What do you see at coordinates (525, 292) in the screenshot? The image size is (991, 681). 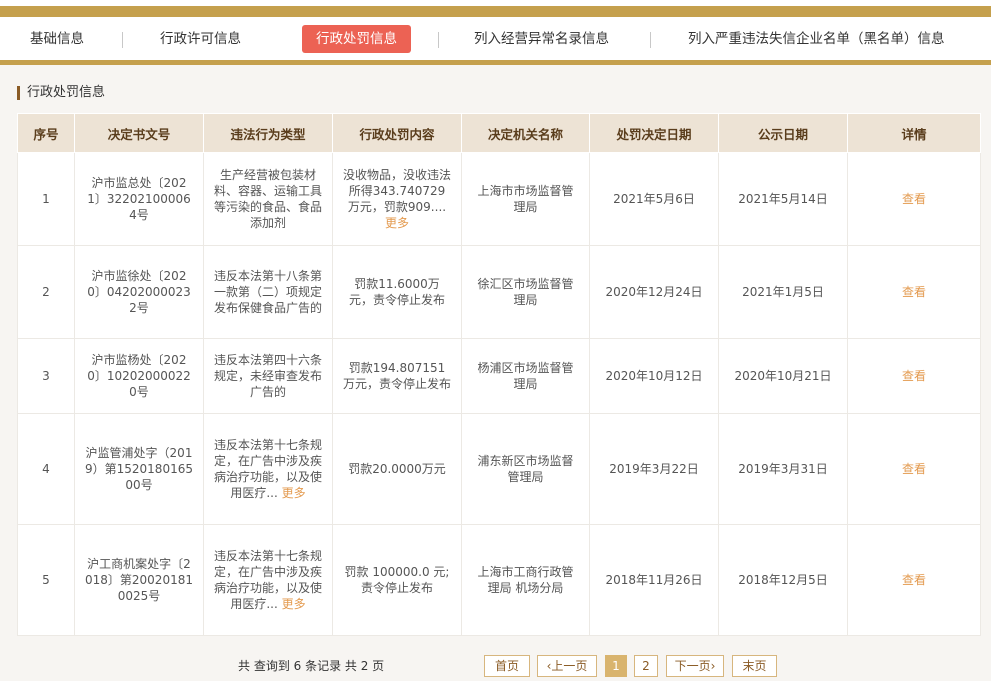 I see `cell-authority: 徐汇区市场监督管理局` at bounding box center [525, 292].